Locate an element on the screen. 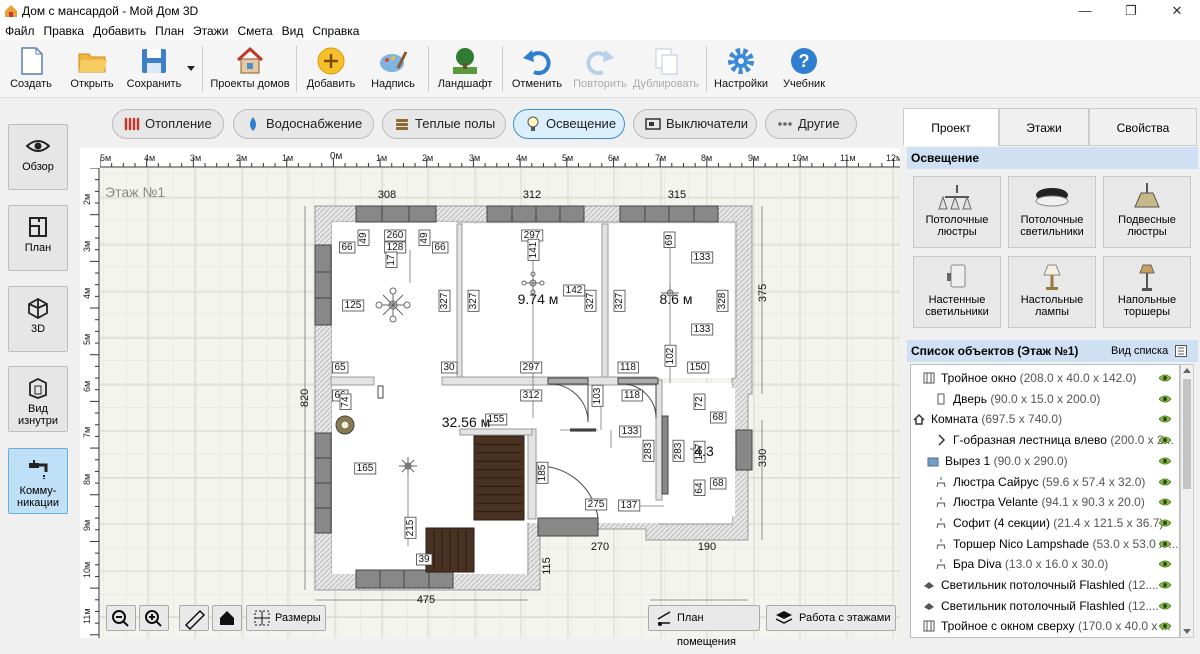  filter-switches: Выключатели is located at coordinates (695, 124).